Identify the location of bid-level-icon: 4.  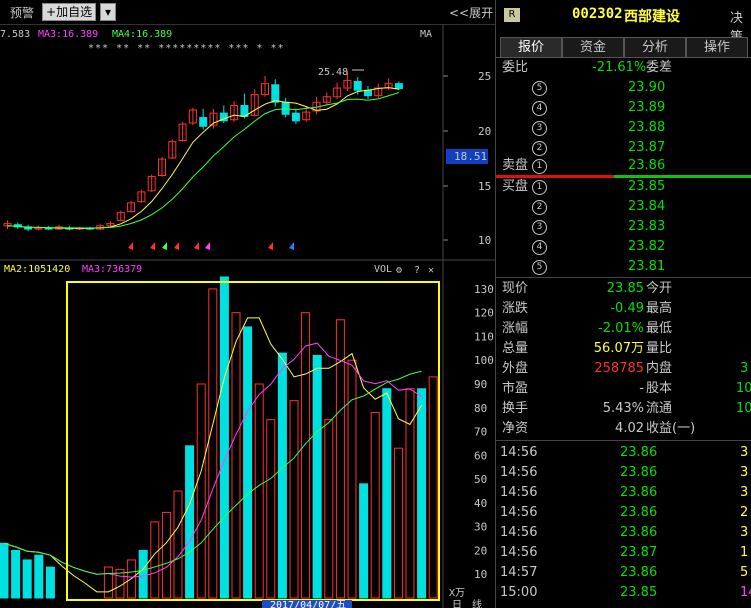
(539, 247).